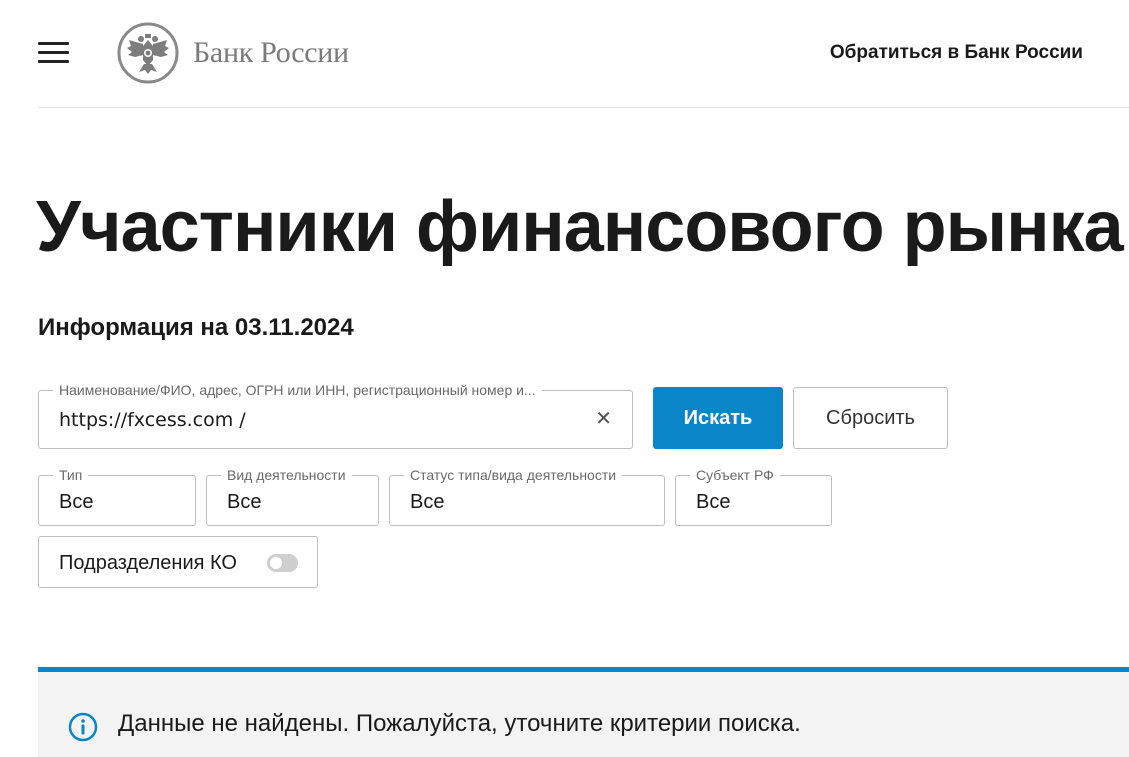 Image resolution: width=1129 pixels, height=757 pixels. What do you see at coordinates (148, 53) in the screenshot?
I see `eagle-emblem-icon` at bounding box center [148, 53].